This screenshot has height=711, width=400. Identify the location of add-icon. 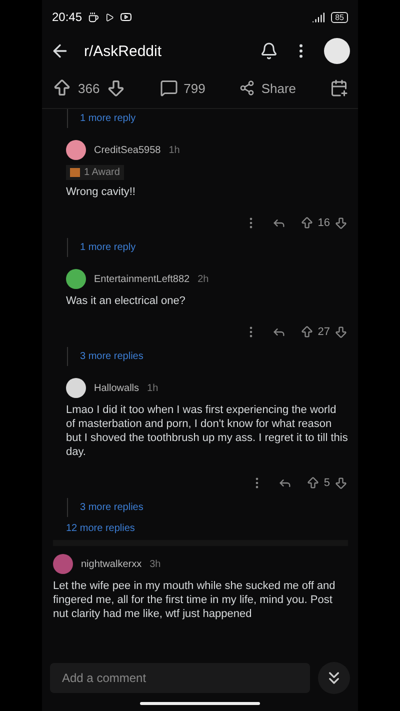
(339, 88).